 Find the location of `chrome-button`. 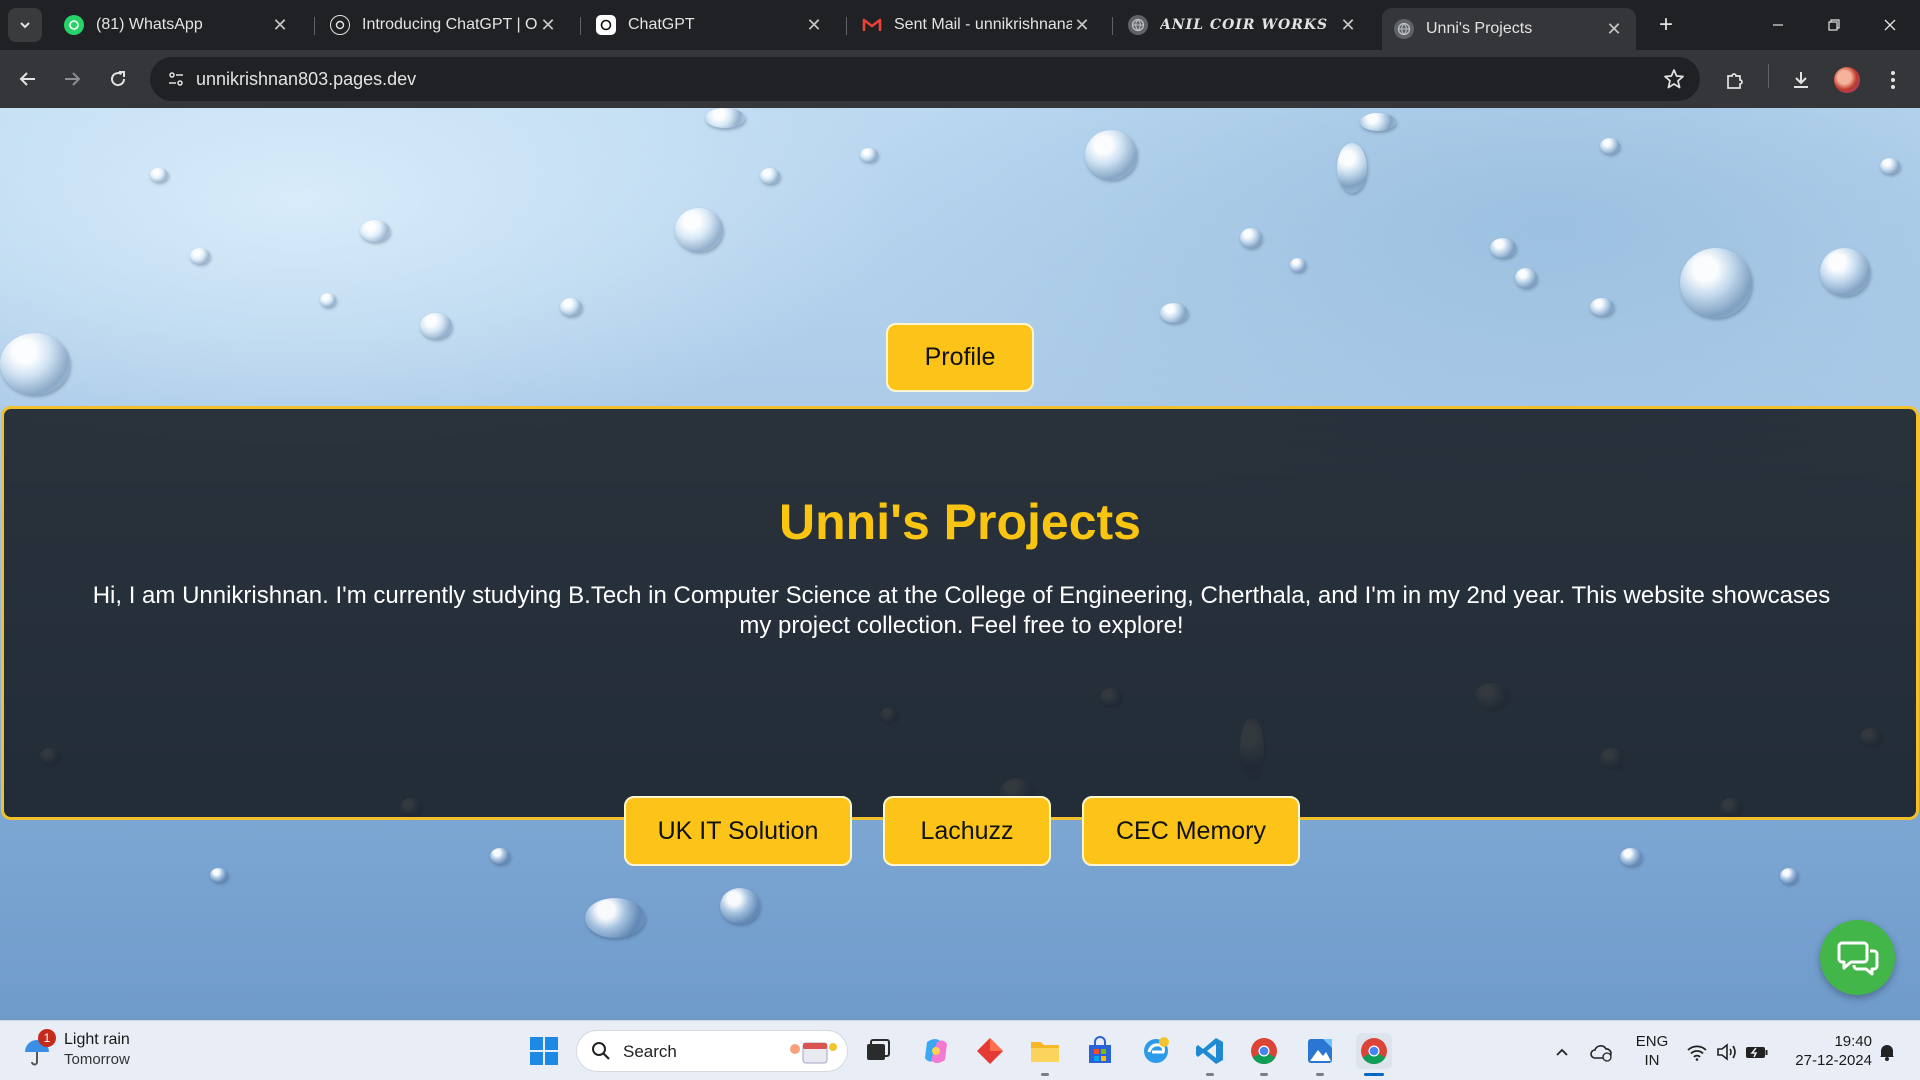

chrome-button is located at coordinates (1264, 1051).